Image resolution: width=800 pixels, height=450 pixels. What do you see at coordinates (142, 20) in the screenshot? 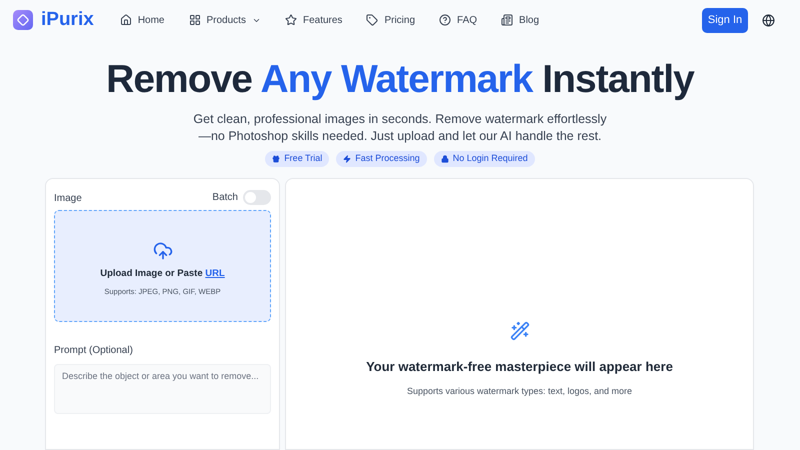
I see `nav-link: Home` at bounding box center [142, 20].